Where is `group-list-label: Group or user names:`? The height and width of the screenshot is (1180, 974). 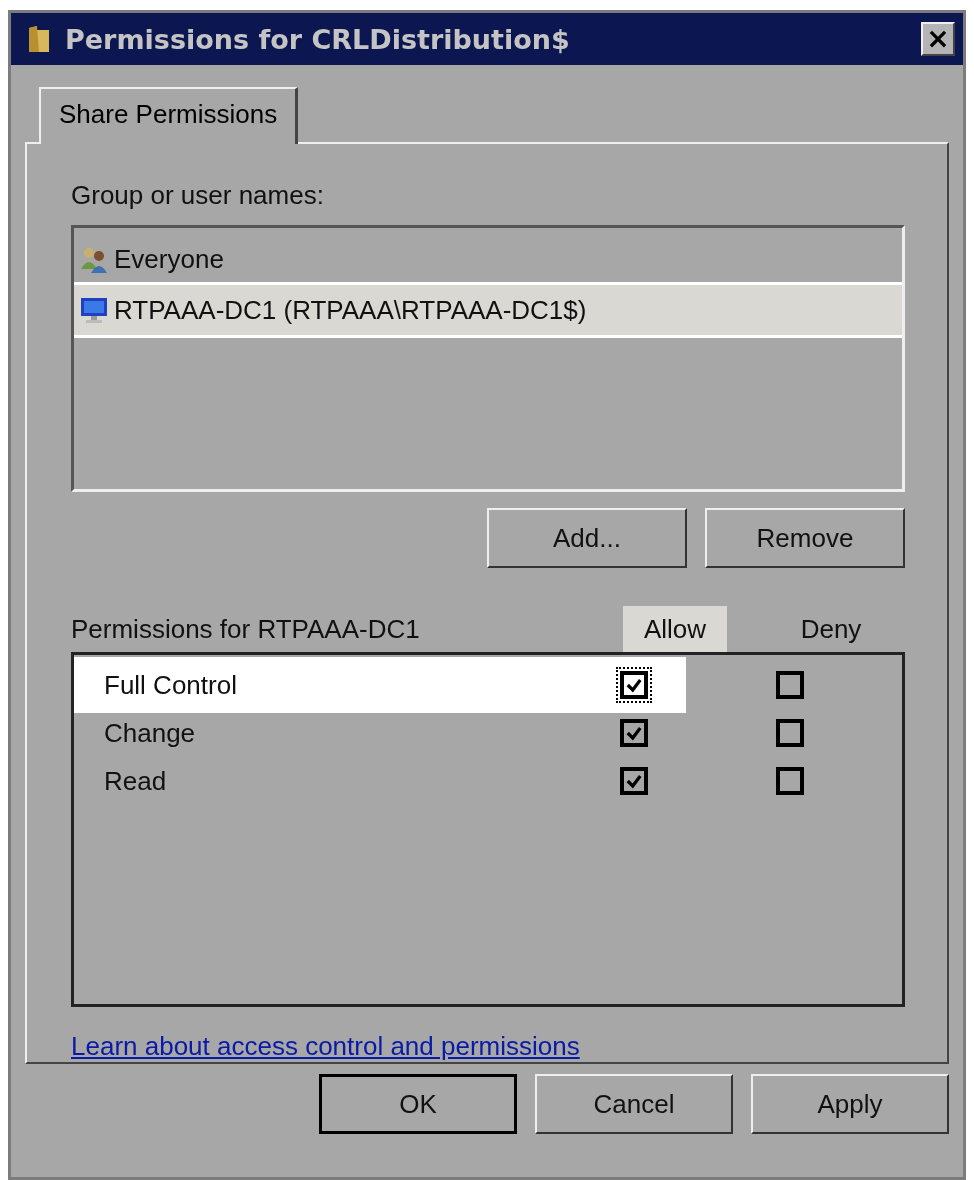 group-list-label: Group or user names: is located at coordinates (198, 195).